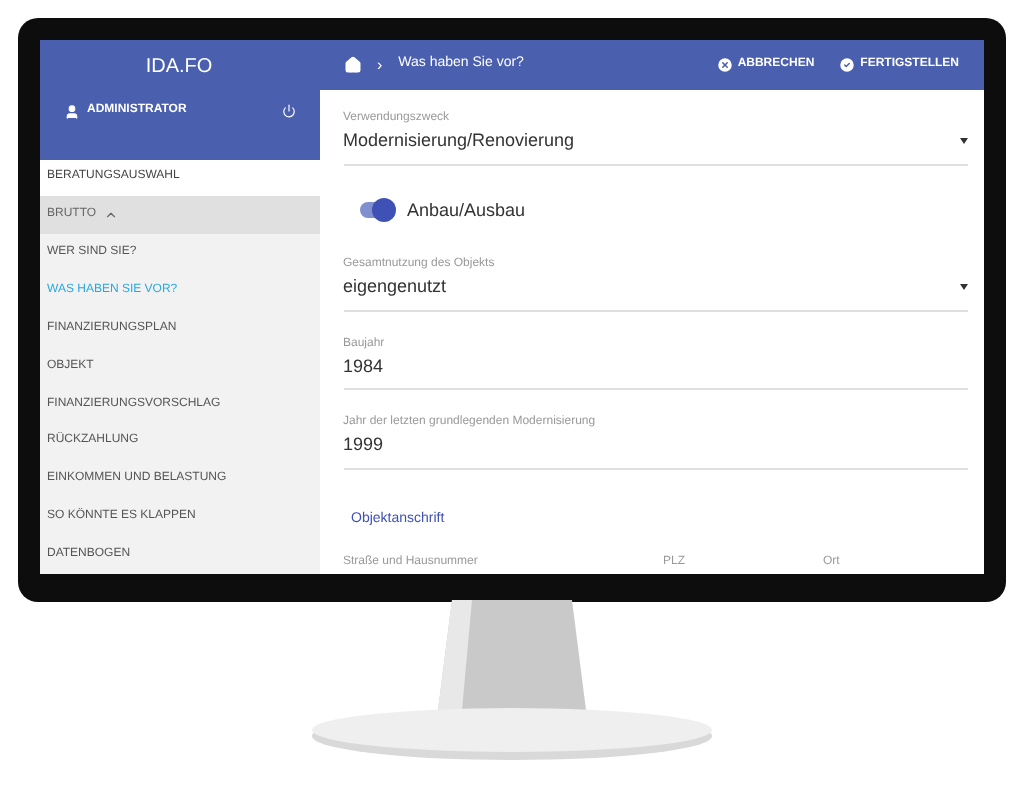  I want to click on home-icon, so click(352, 65).